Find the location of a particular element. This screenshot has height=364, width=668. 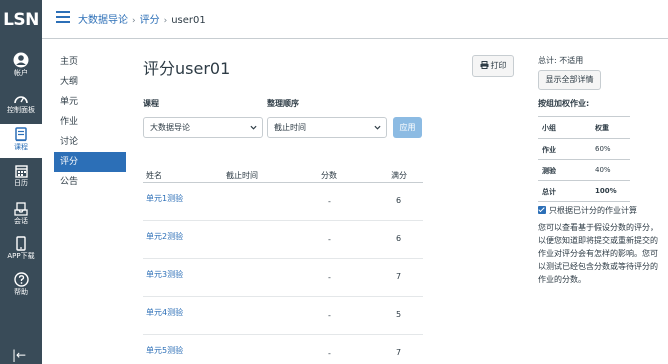

weights-row: 作业 60% is located at coordinates (584, 149).